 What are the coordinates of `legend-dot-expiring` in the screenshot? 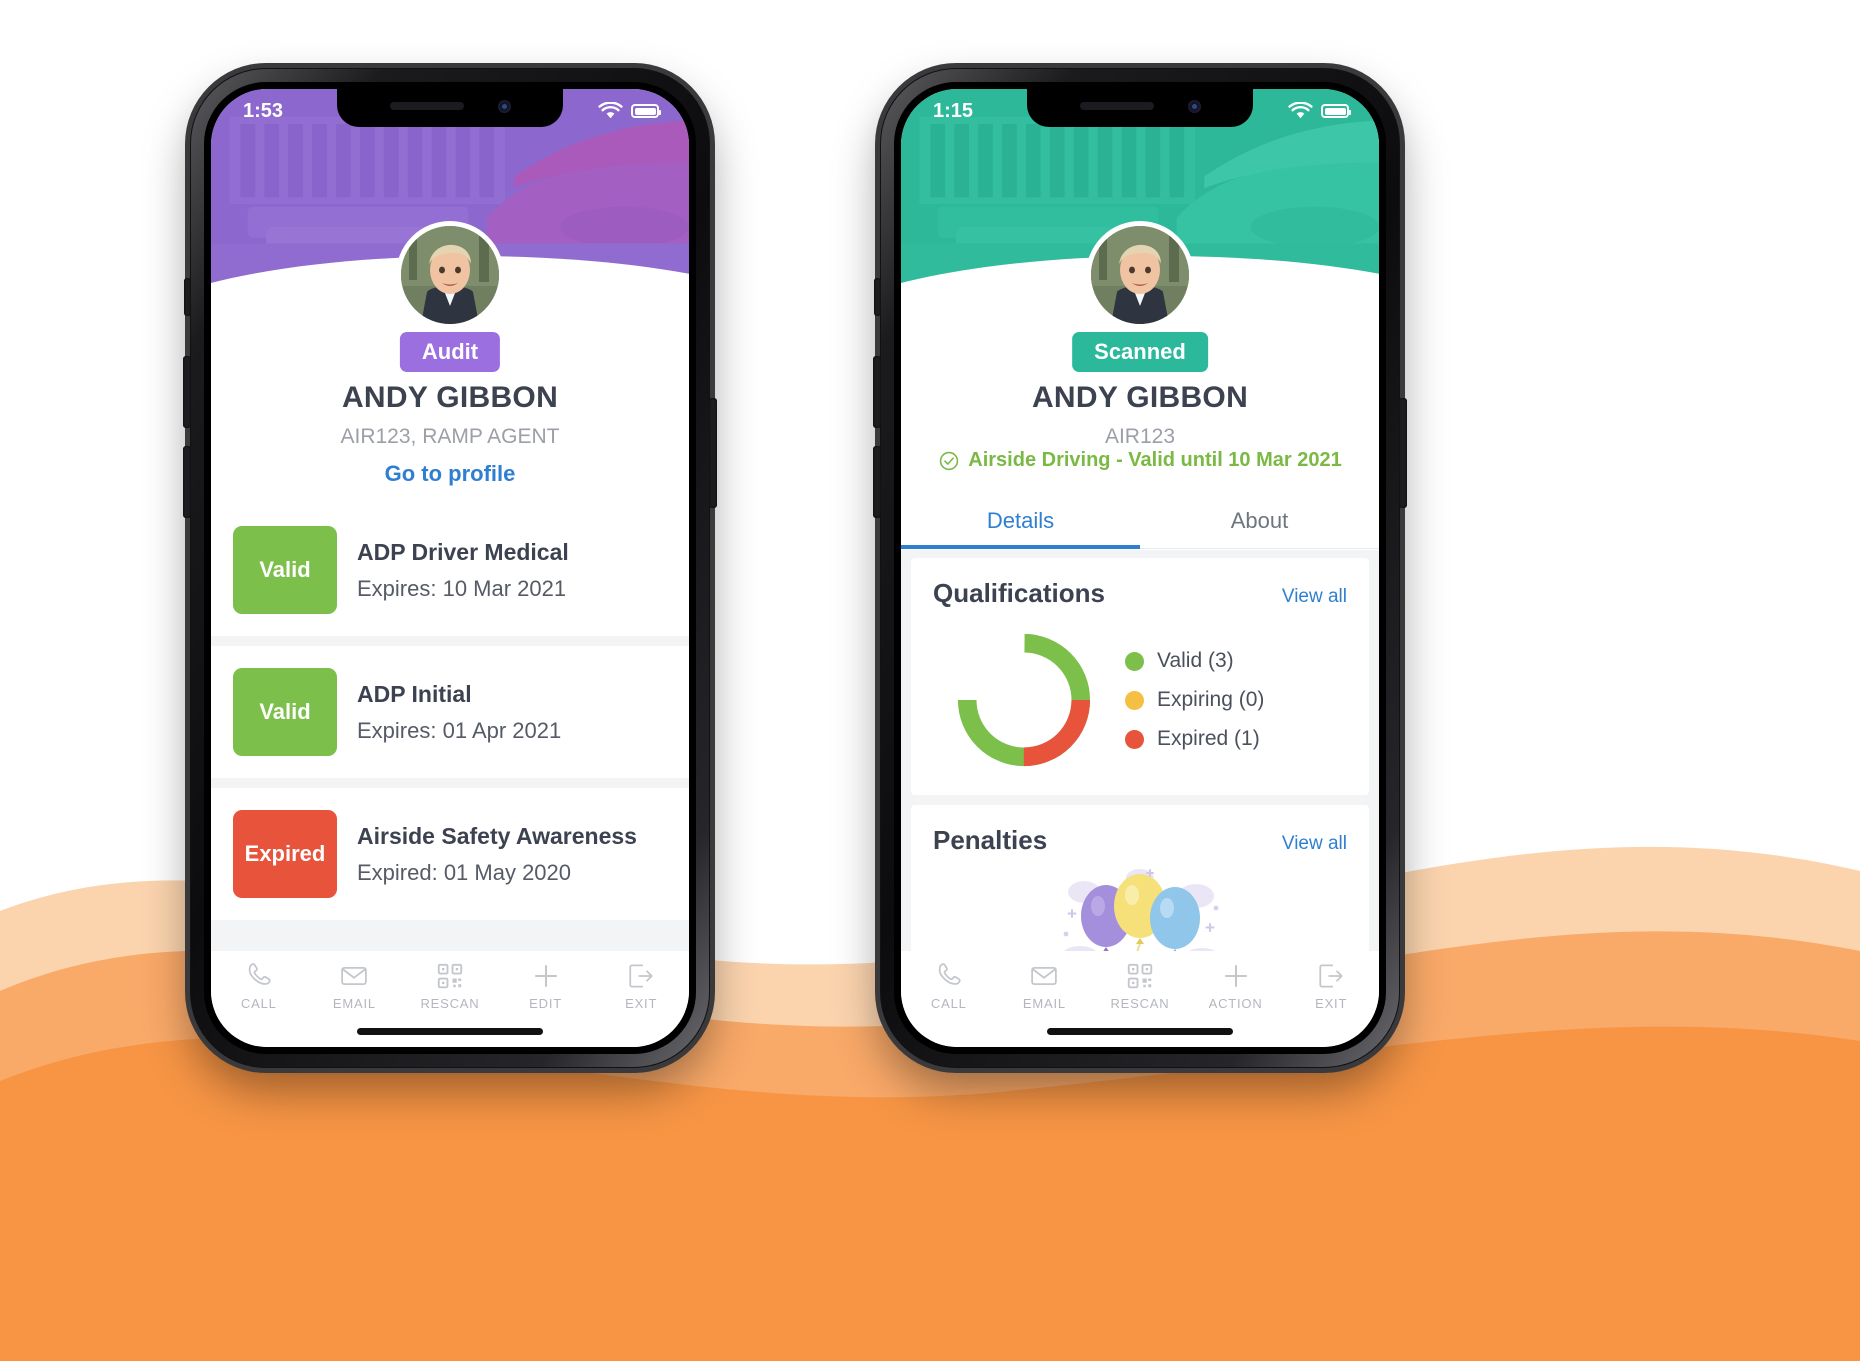 It's located at (1134, 700).